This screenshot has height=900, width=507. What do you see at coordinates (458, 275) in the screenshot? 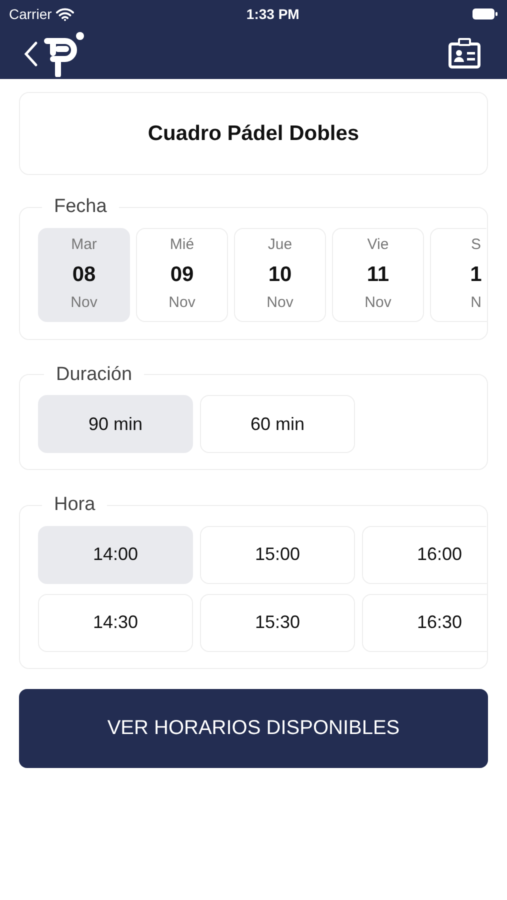
I see `date-option: S 1 N` at bounding box center [458, 275].